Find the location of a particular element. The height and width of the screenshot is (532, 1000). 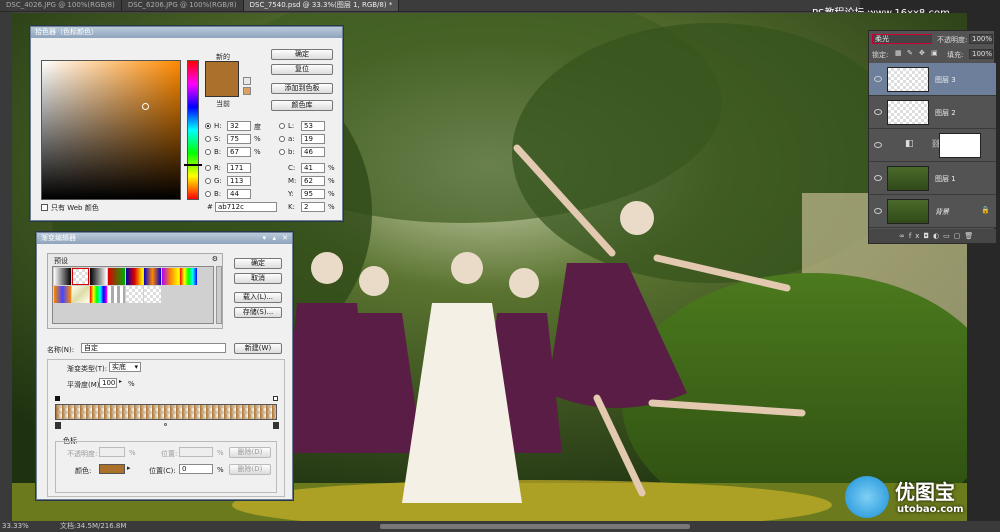

layer-row: 图层 1 is located at coordinates (932, 178).